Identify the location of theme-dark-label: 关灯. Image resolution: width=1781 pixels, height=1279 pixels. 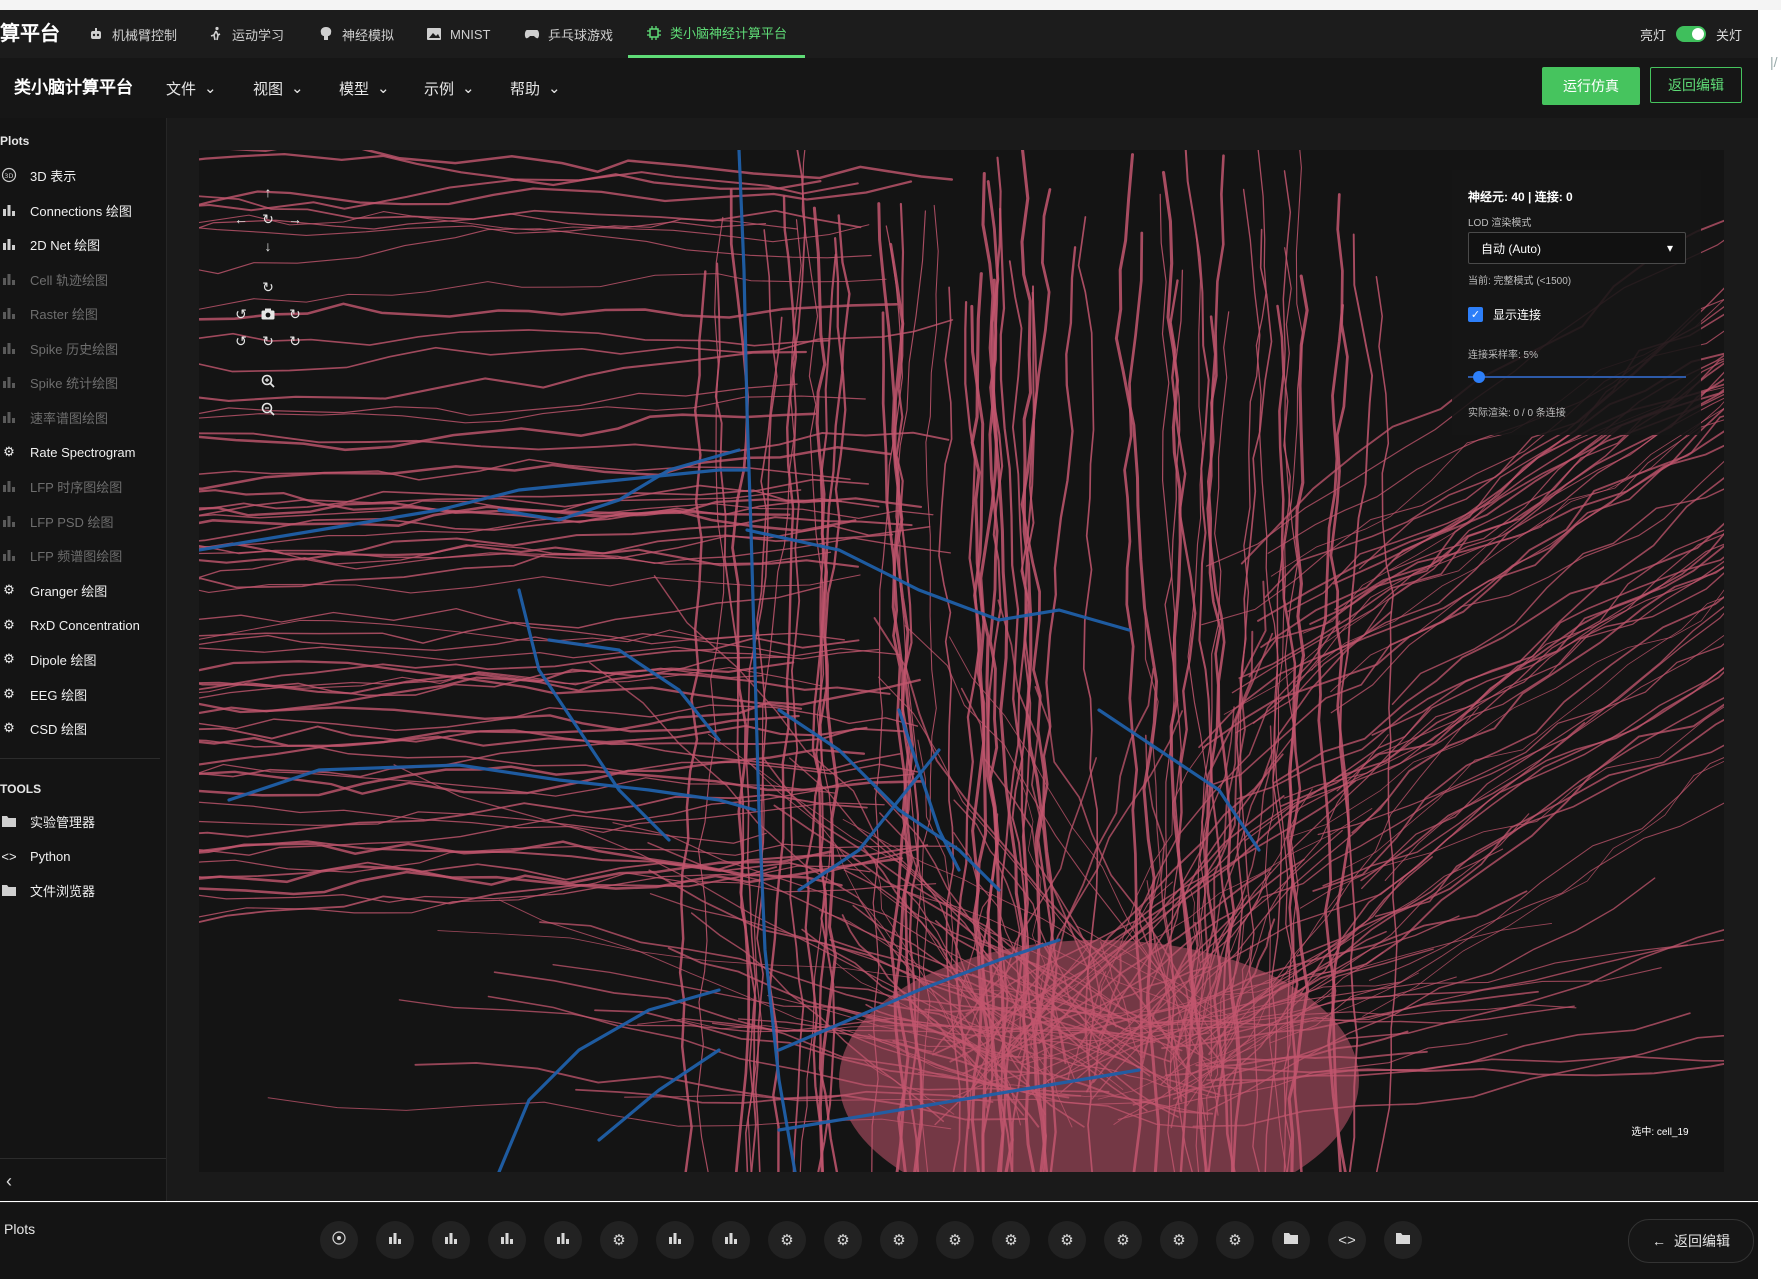
(1728, 35).